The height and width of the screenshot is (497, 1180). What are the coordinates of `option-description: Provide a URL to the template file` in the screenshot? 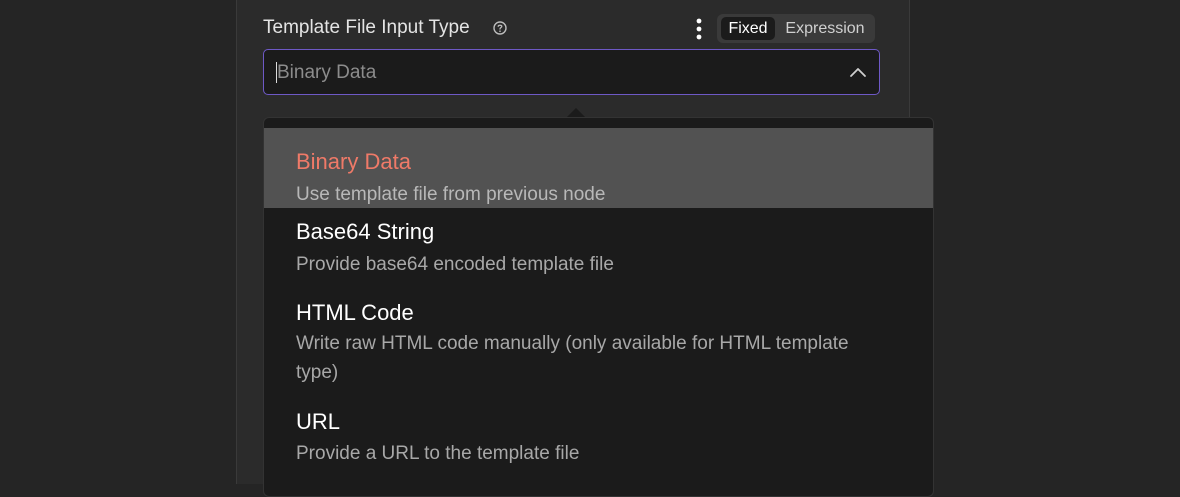 It's located at (438, 453).